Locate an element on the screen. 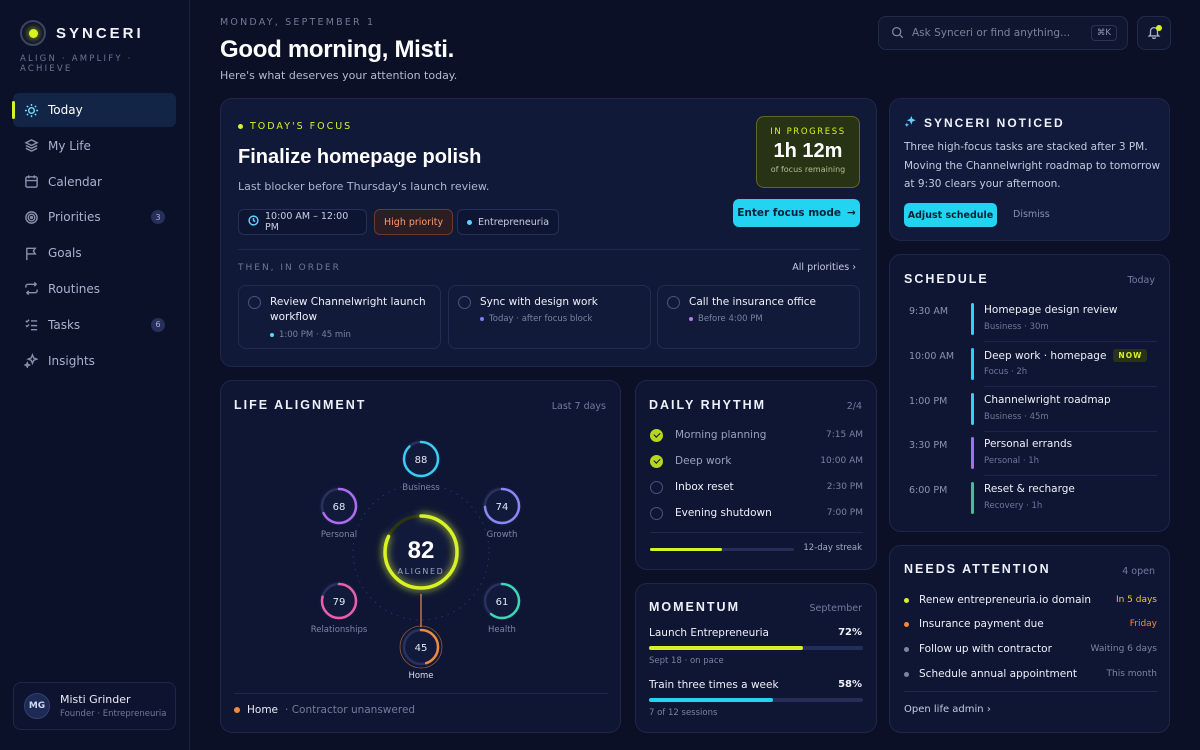  area-value: 61 is located at coordinates (502, 602).